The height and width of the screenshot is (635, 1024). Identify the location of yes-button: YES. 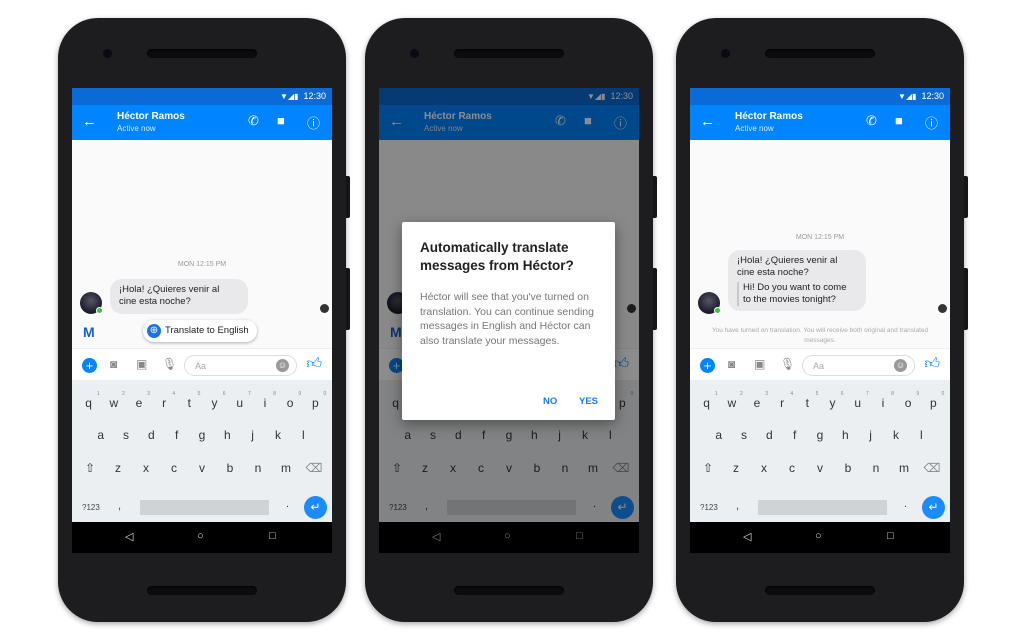
(588, 401).